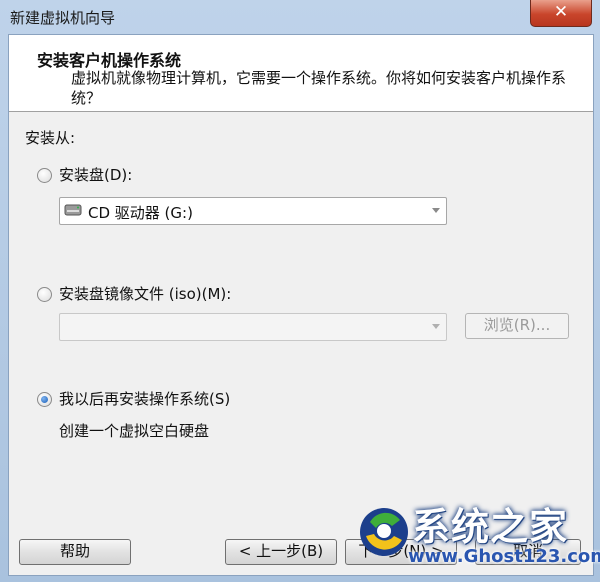  What do you see at coordinates (50, 138) in the screenshot?
I see `install-from-label: 安装从:` at bounding box center [50, 138].